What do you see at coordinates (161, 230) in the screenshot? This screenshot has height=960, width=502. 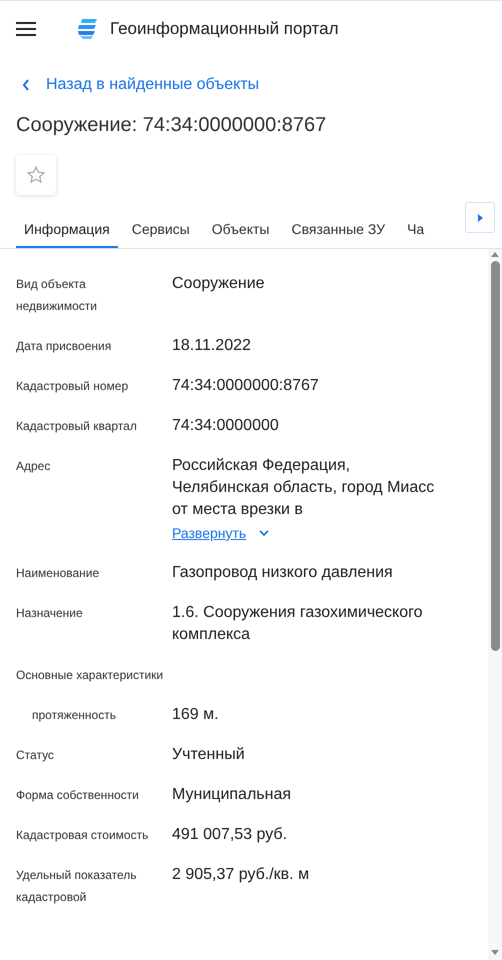 I see `tab: Сервисы` at bounding box center [161, 230].